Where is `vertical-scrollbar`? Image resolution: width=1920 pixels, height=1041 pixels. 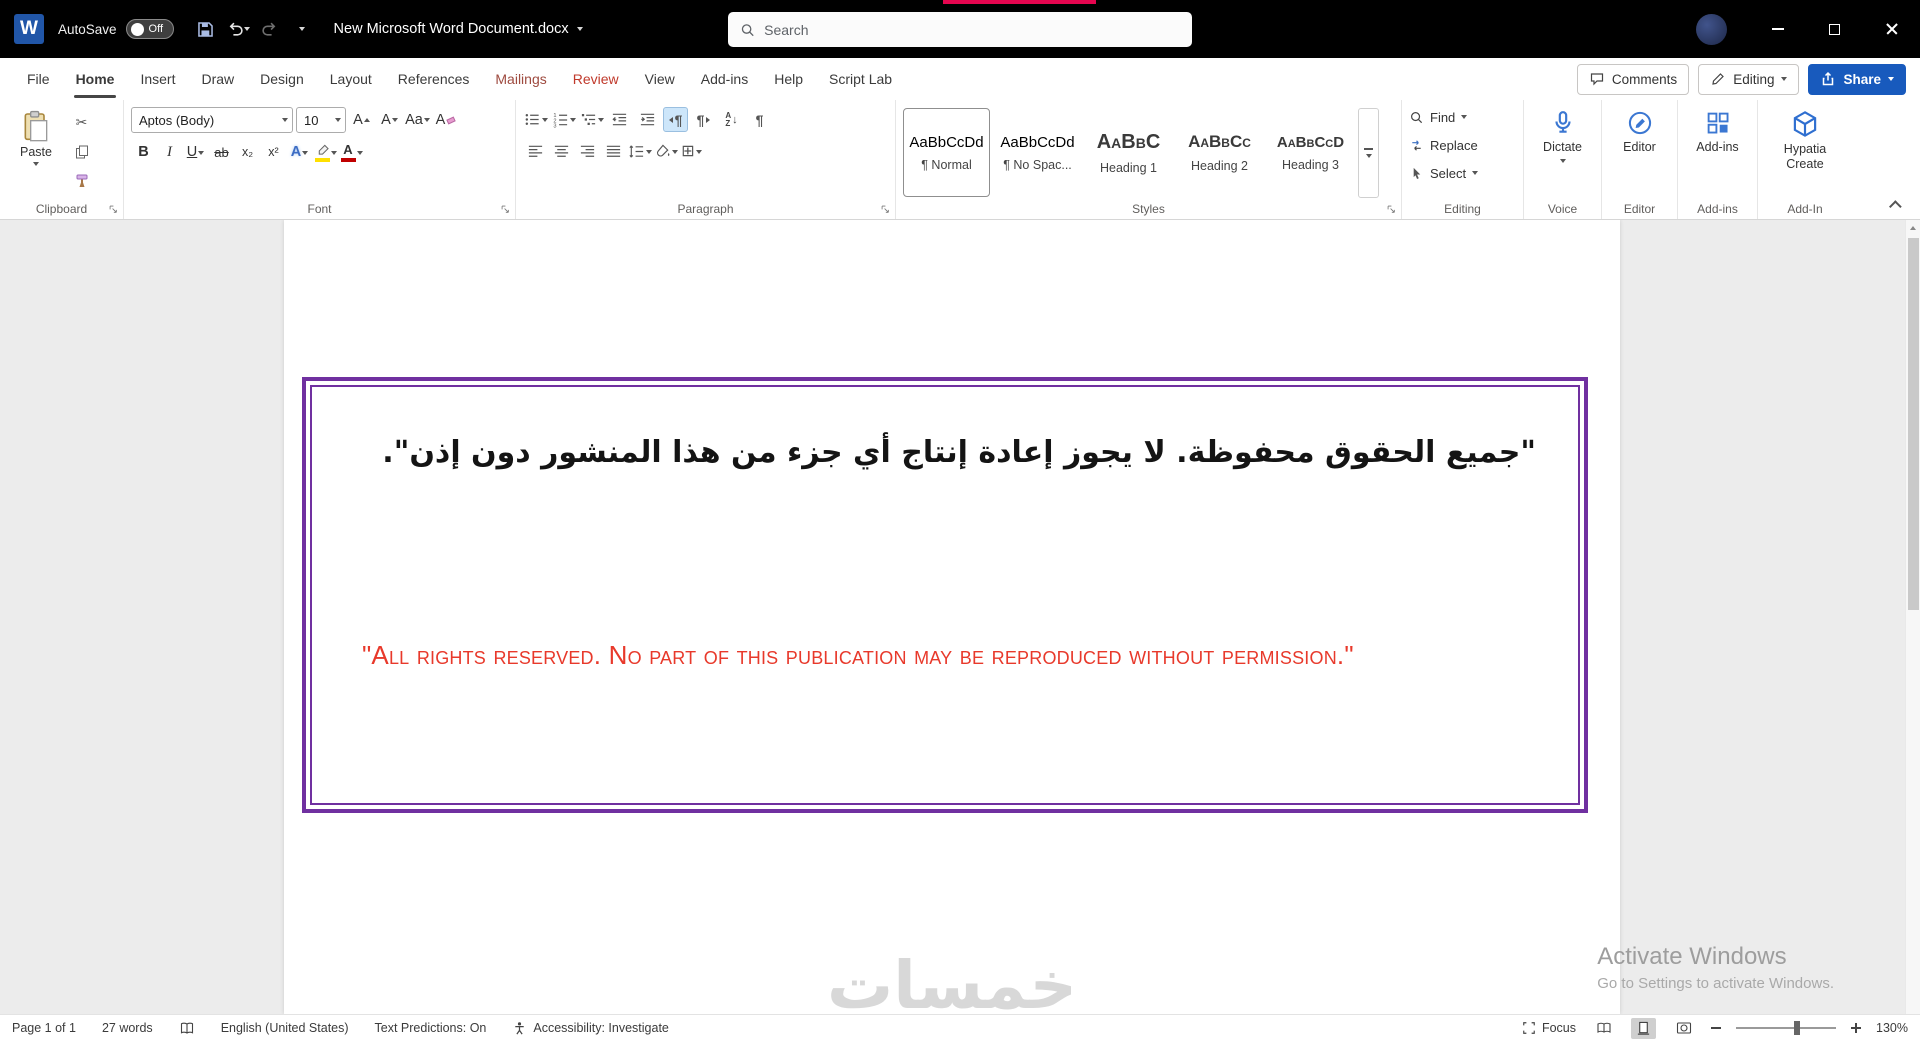 vertical-scrollbar is located at coordinates (1912, 617).